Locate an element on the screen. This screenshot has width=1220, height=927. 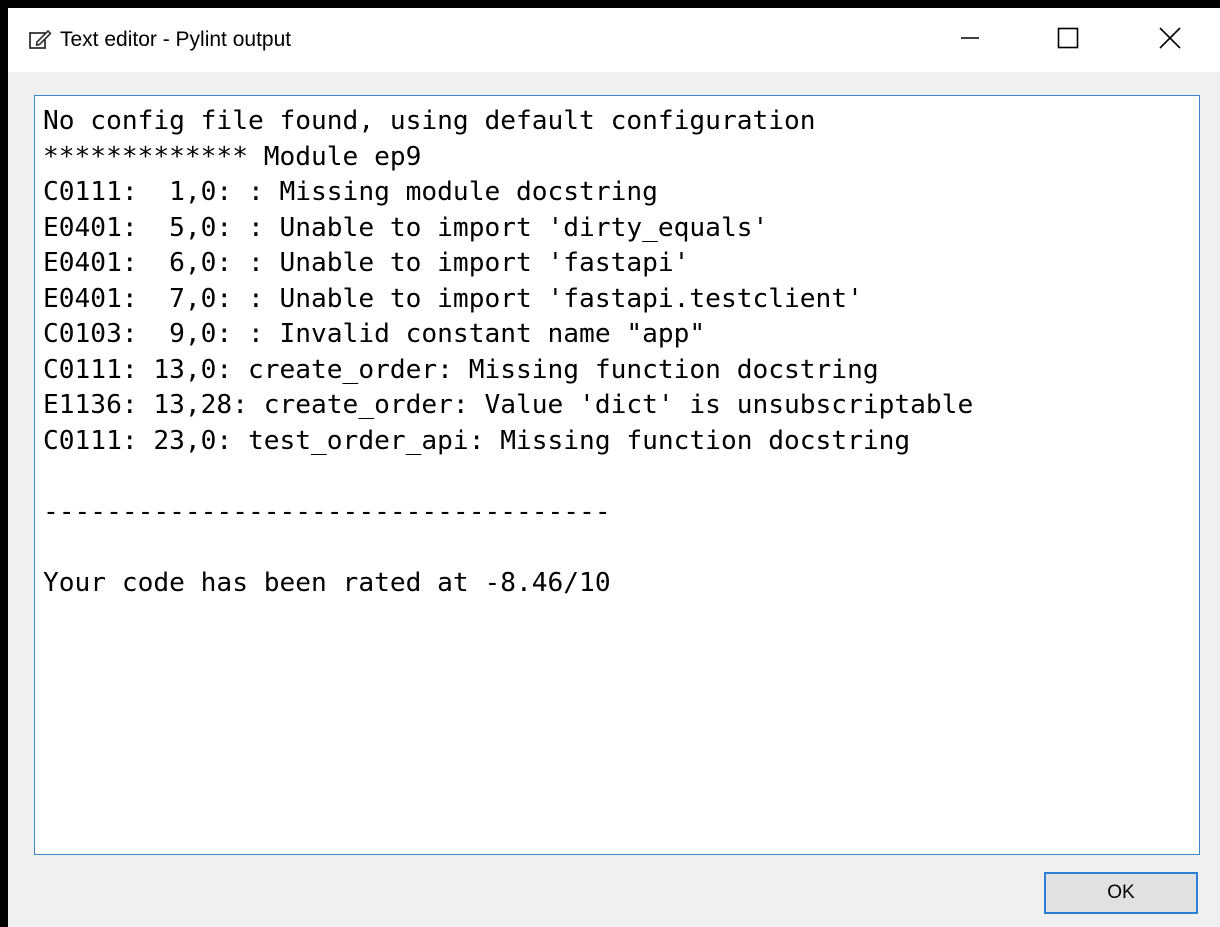
rating-line: Your code has been rated at -8.46/10 is located at coordinates (327, 582).